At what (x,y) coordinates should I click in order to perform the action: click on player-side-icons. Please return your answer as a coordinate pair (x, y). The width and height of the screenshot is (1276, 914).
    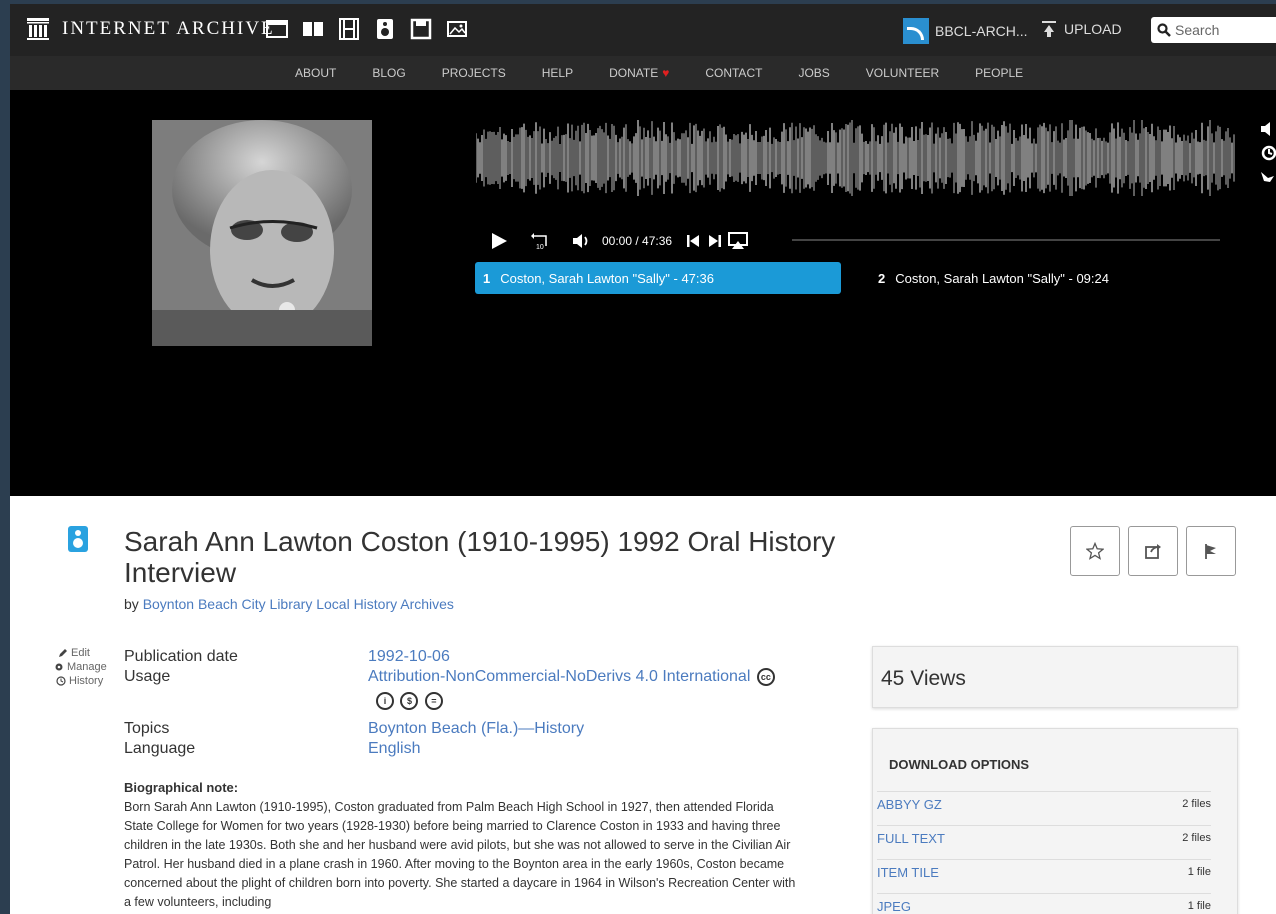
    Looking at the image, I should click on (1268, 153).